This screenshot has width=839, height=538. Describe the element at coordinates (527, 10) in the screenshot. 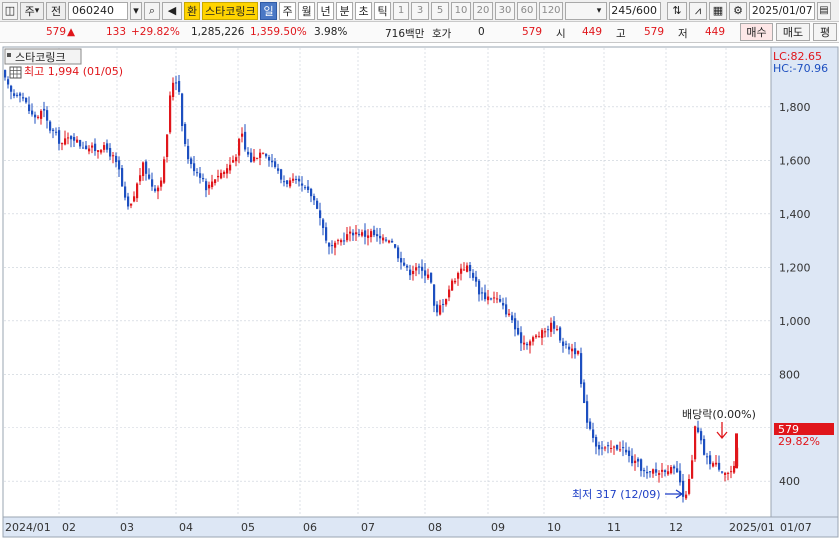

I see `interval-60: 60` at that location.